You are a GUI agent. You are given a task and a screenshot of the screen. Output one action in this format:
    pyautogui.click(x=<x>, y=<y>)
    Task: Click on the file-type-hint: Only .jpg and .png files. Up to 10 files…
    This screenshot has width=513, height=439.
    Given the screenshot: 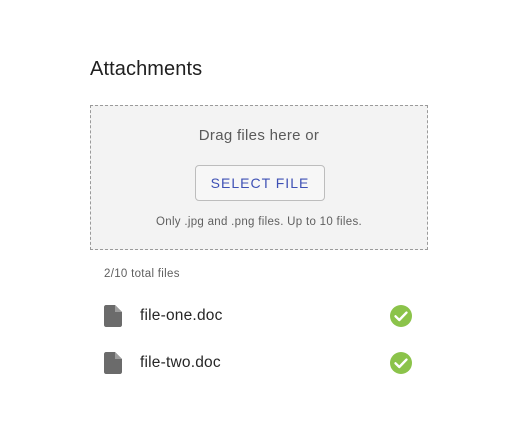 What is the action you would take?
    pyautogui.click(x=259, y=222)
    